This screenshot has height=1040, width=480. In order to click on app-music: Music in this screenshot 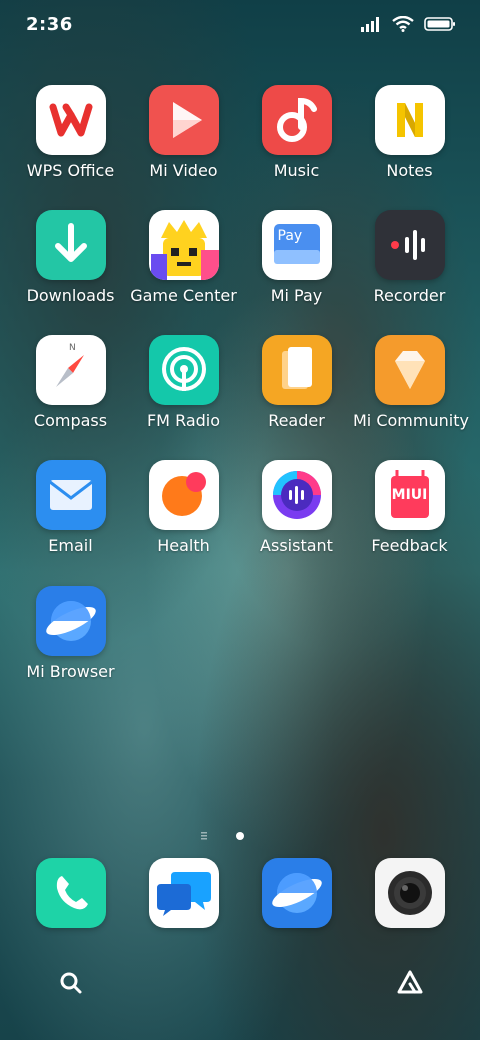, I will do `click(296, 132)`.